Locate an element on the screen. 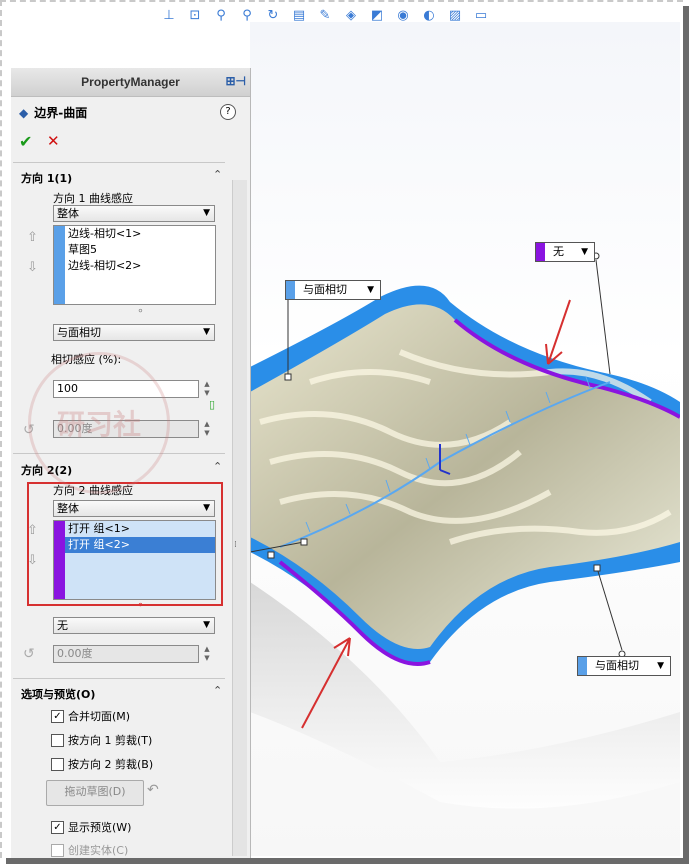 Image resolution: width=689 pixels, height=864 pixels. section-view-icon: ▤ is located at coordinates (299, 15).